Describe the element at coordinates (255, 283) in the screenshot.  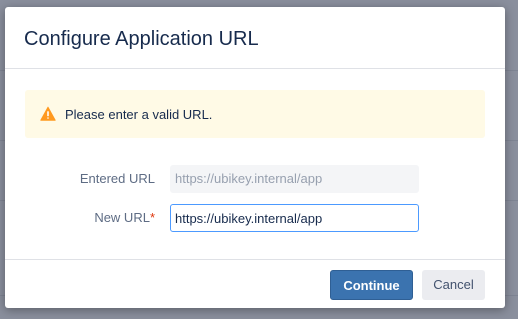
I see `dialog-footer: Continue Cancel` at that location.